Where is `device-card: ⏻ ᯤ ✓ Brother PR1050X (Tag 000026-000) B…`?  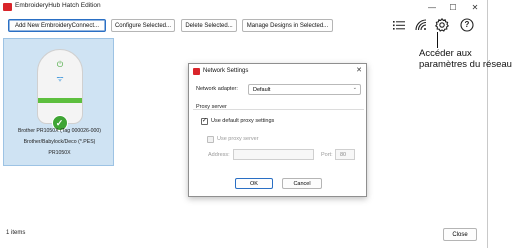 device-card: ⏻ ᯤ ✓ Brother PR1050X (Tag 000026-000) B… is located at coordinates (58, 102).